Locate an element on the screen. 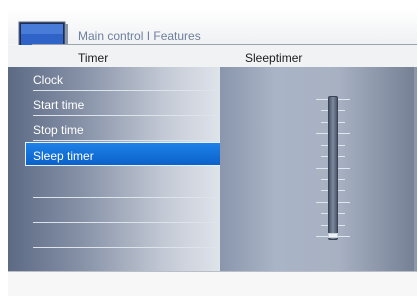  column-title-sleeptimer: Sleeptimer is located at coordinates (274, 58).